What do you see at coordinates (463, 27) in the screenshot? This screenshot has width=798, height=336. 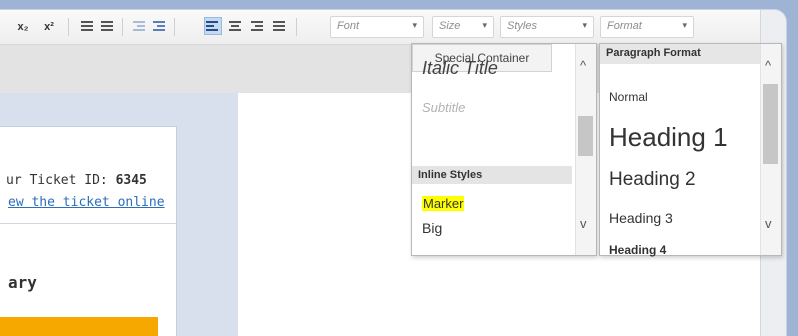 I see `size-combo: Size ▾` at bounding box center [463, 27].